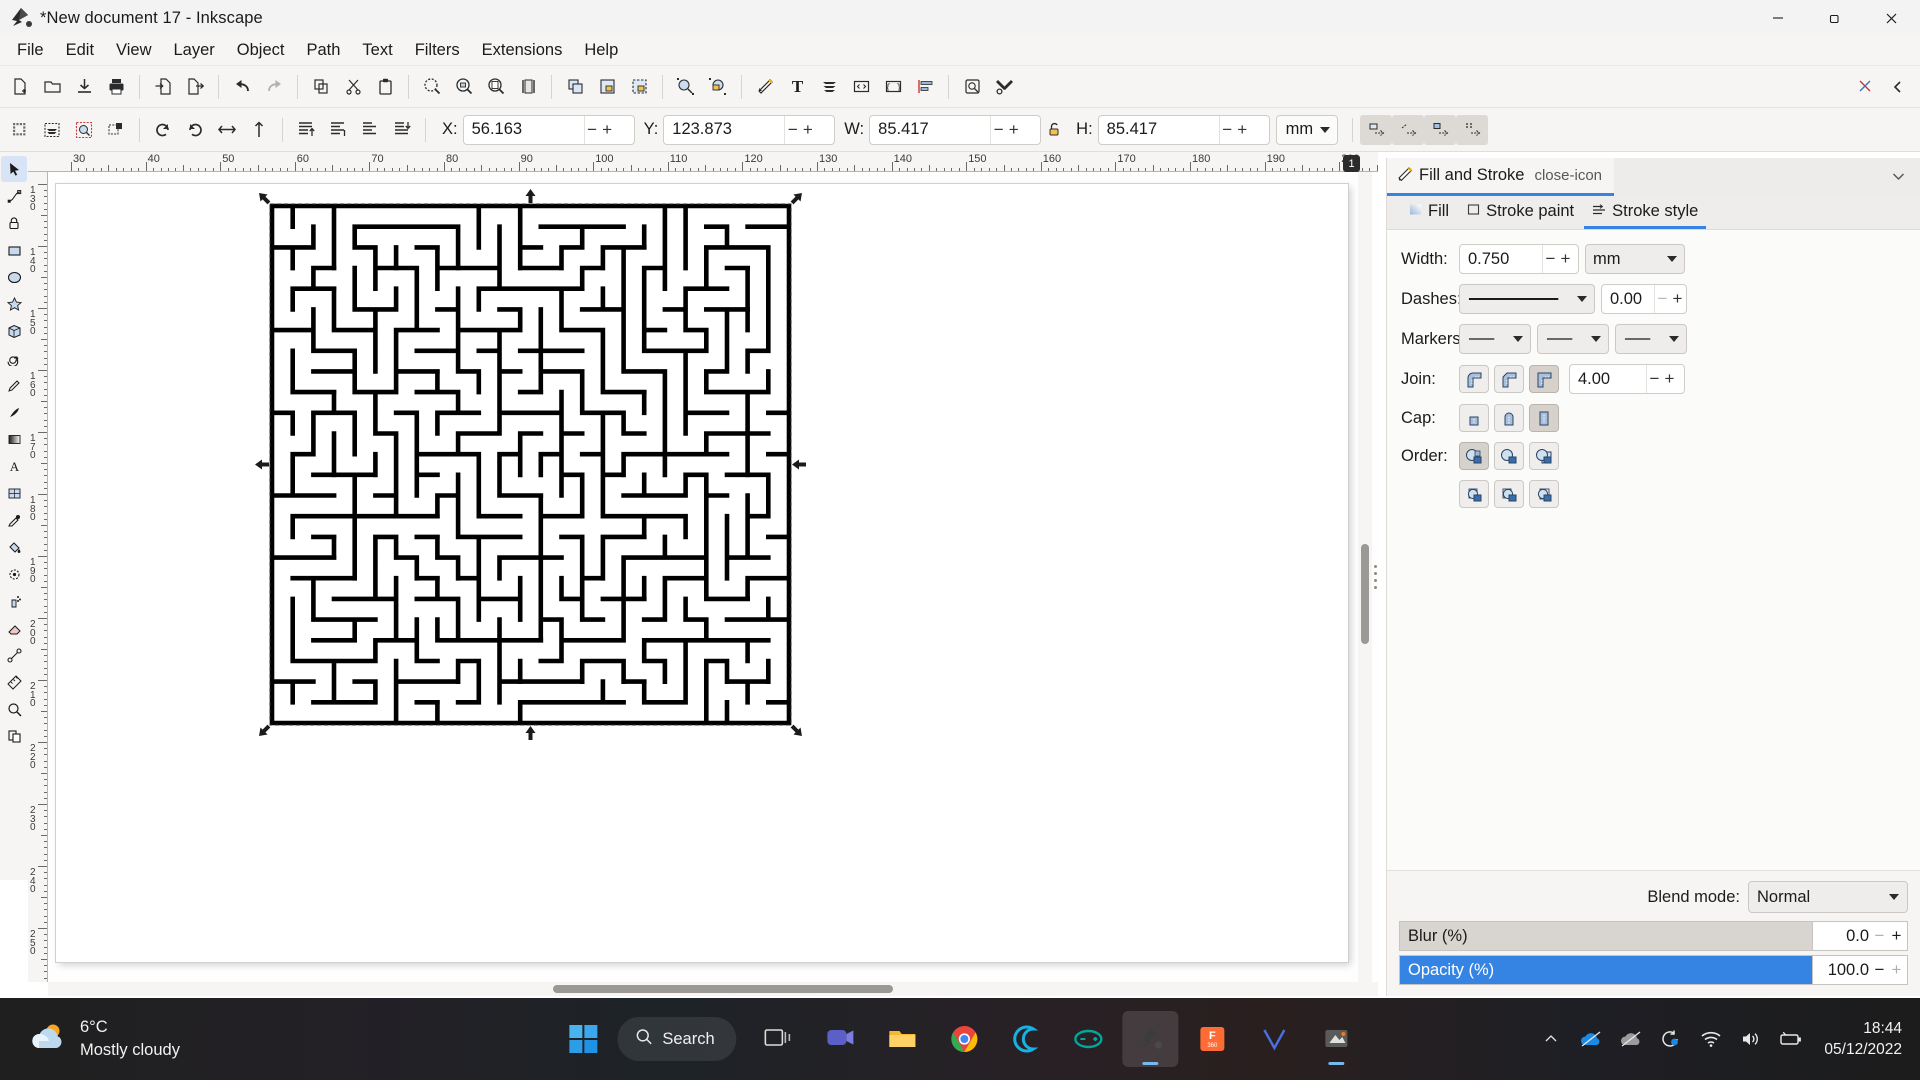 The image size is (1920, 1080). What do you see at coordinates (195, 87) in the screenshot?
I see `export-icon` at bounding box center [195, 87].